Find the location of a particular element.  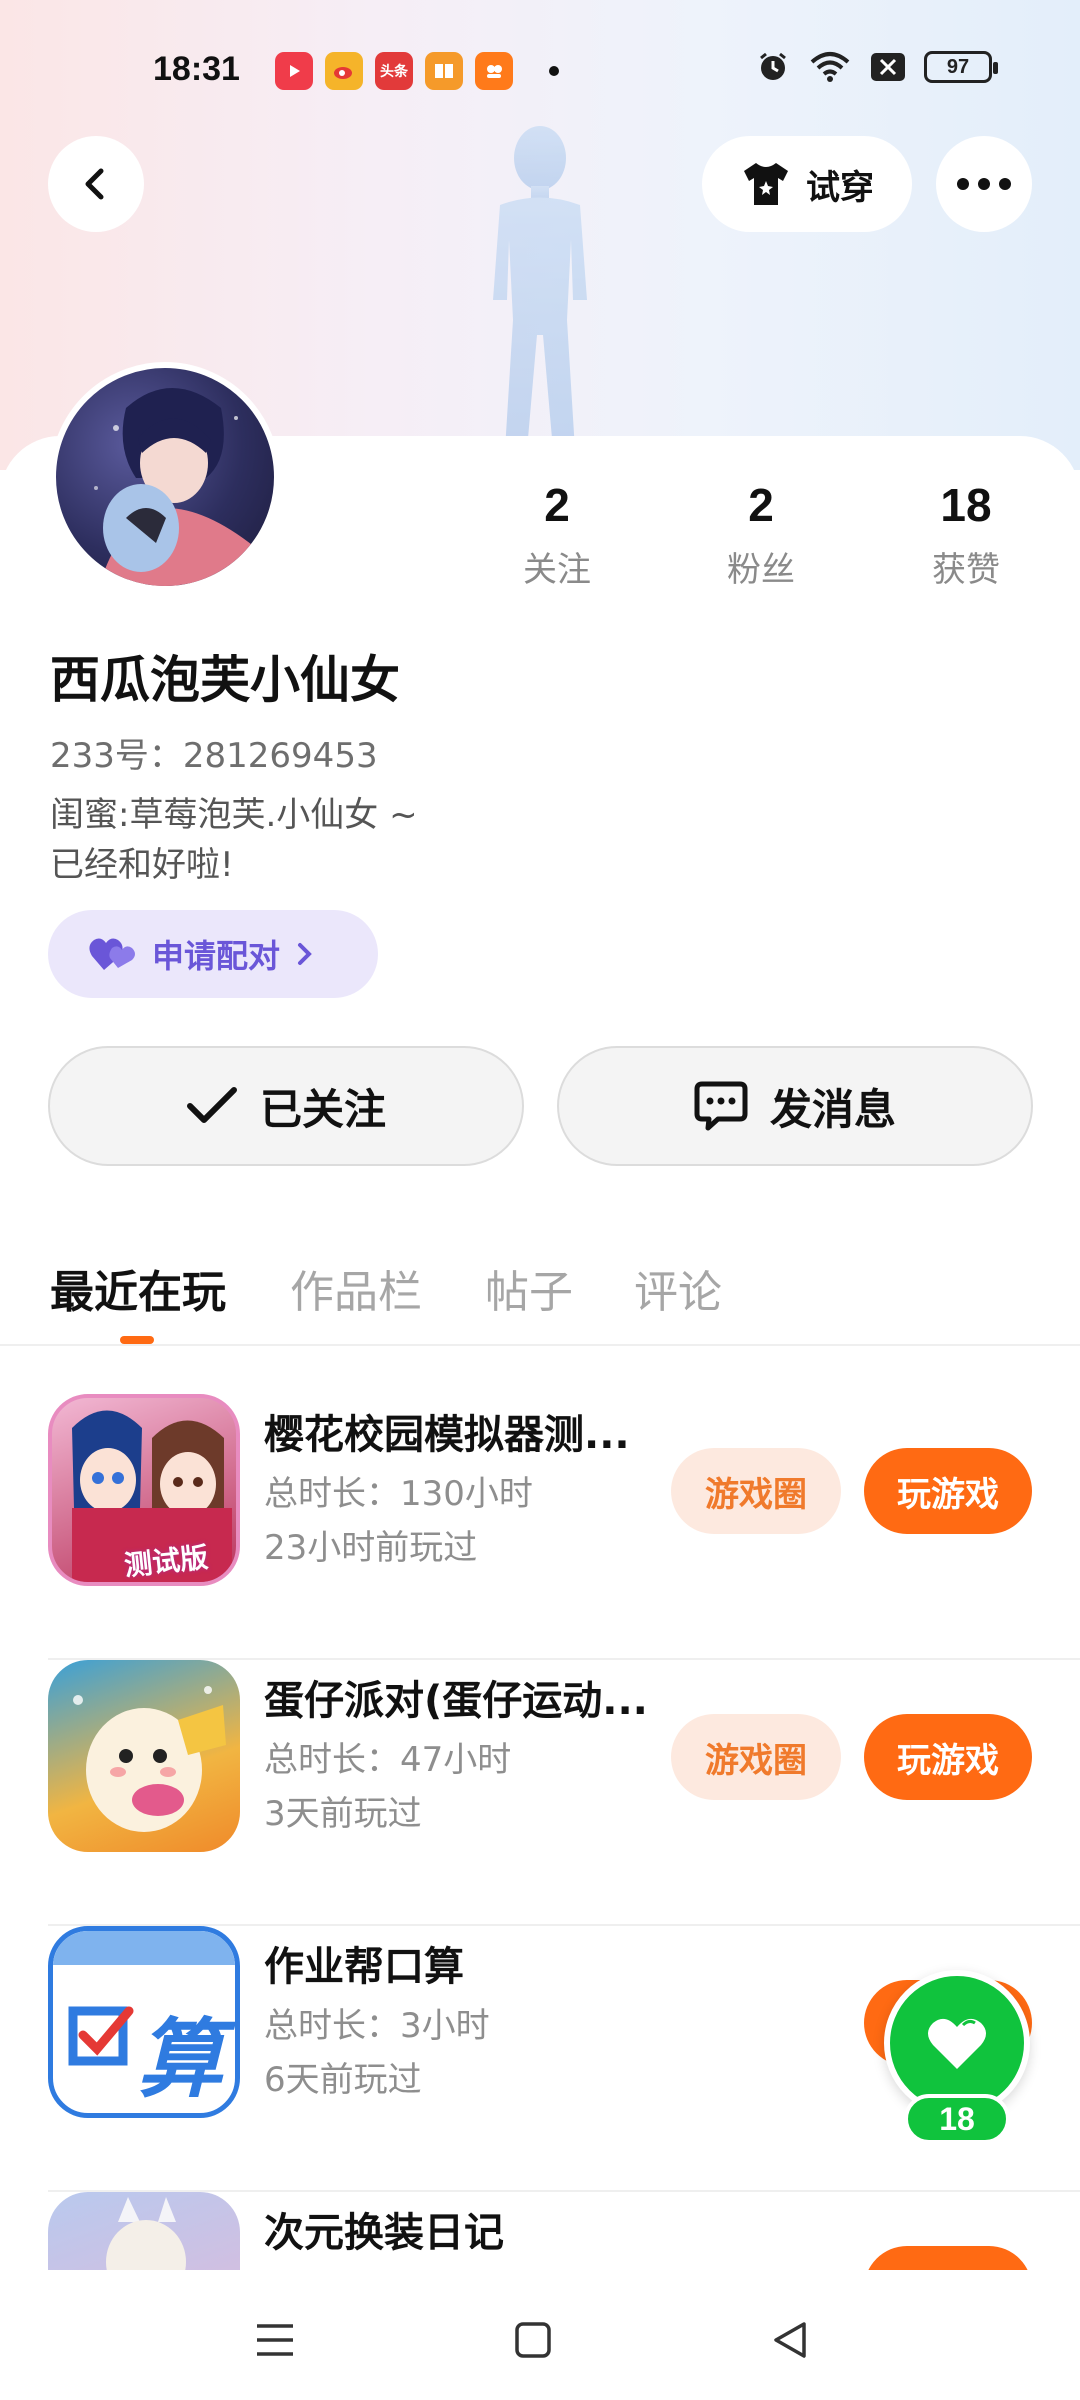

double-heart-icon is located at coordinates (112, 954).